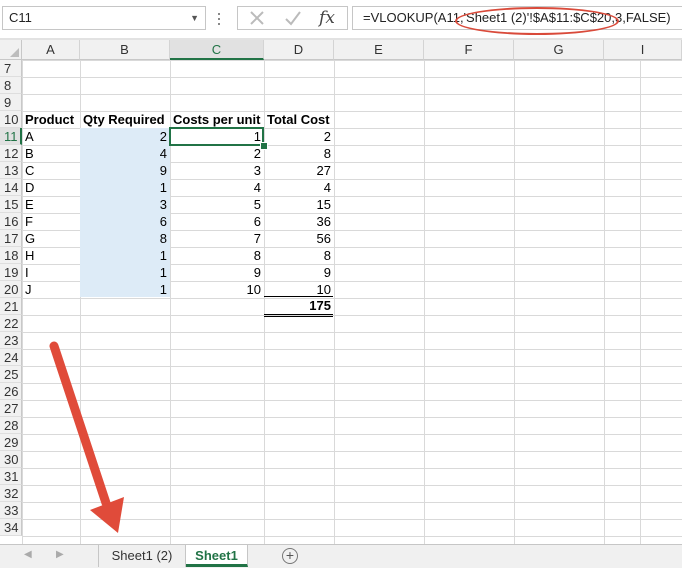 Image resolution: width=682 pixels, height=568 pixels. Describe the element at coordinates (217, 556) in the screenshot. I see `tab-sheet1: Sheet1` at that location.